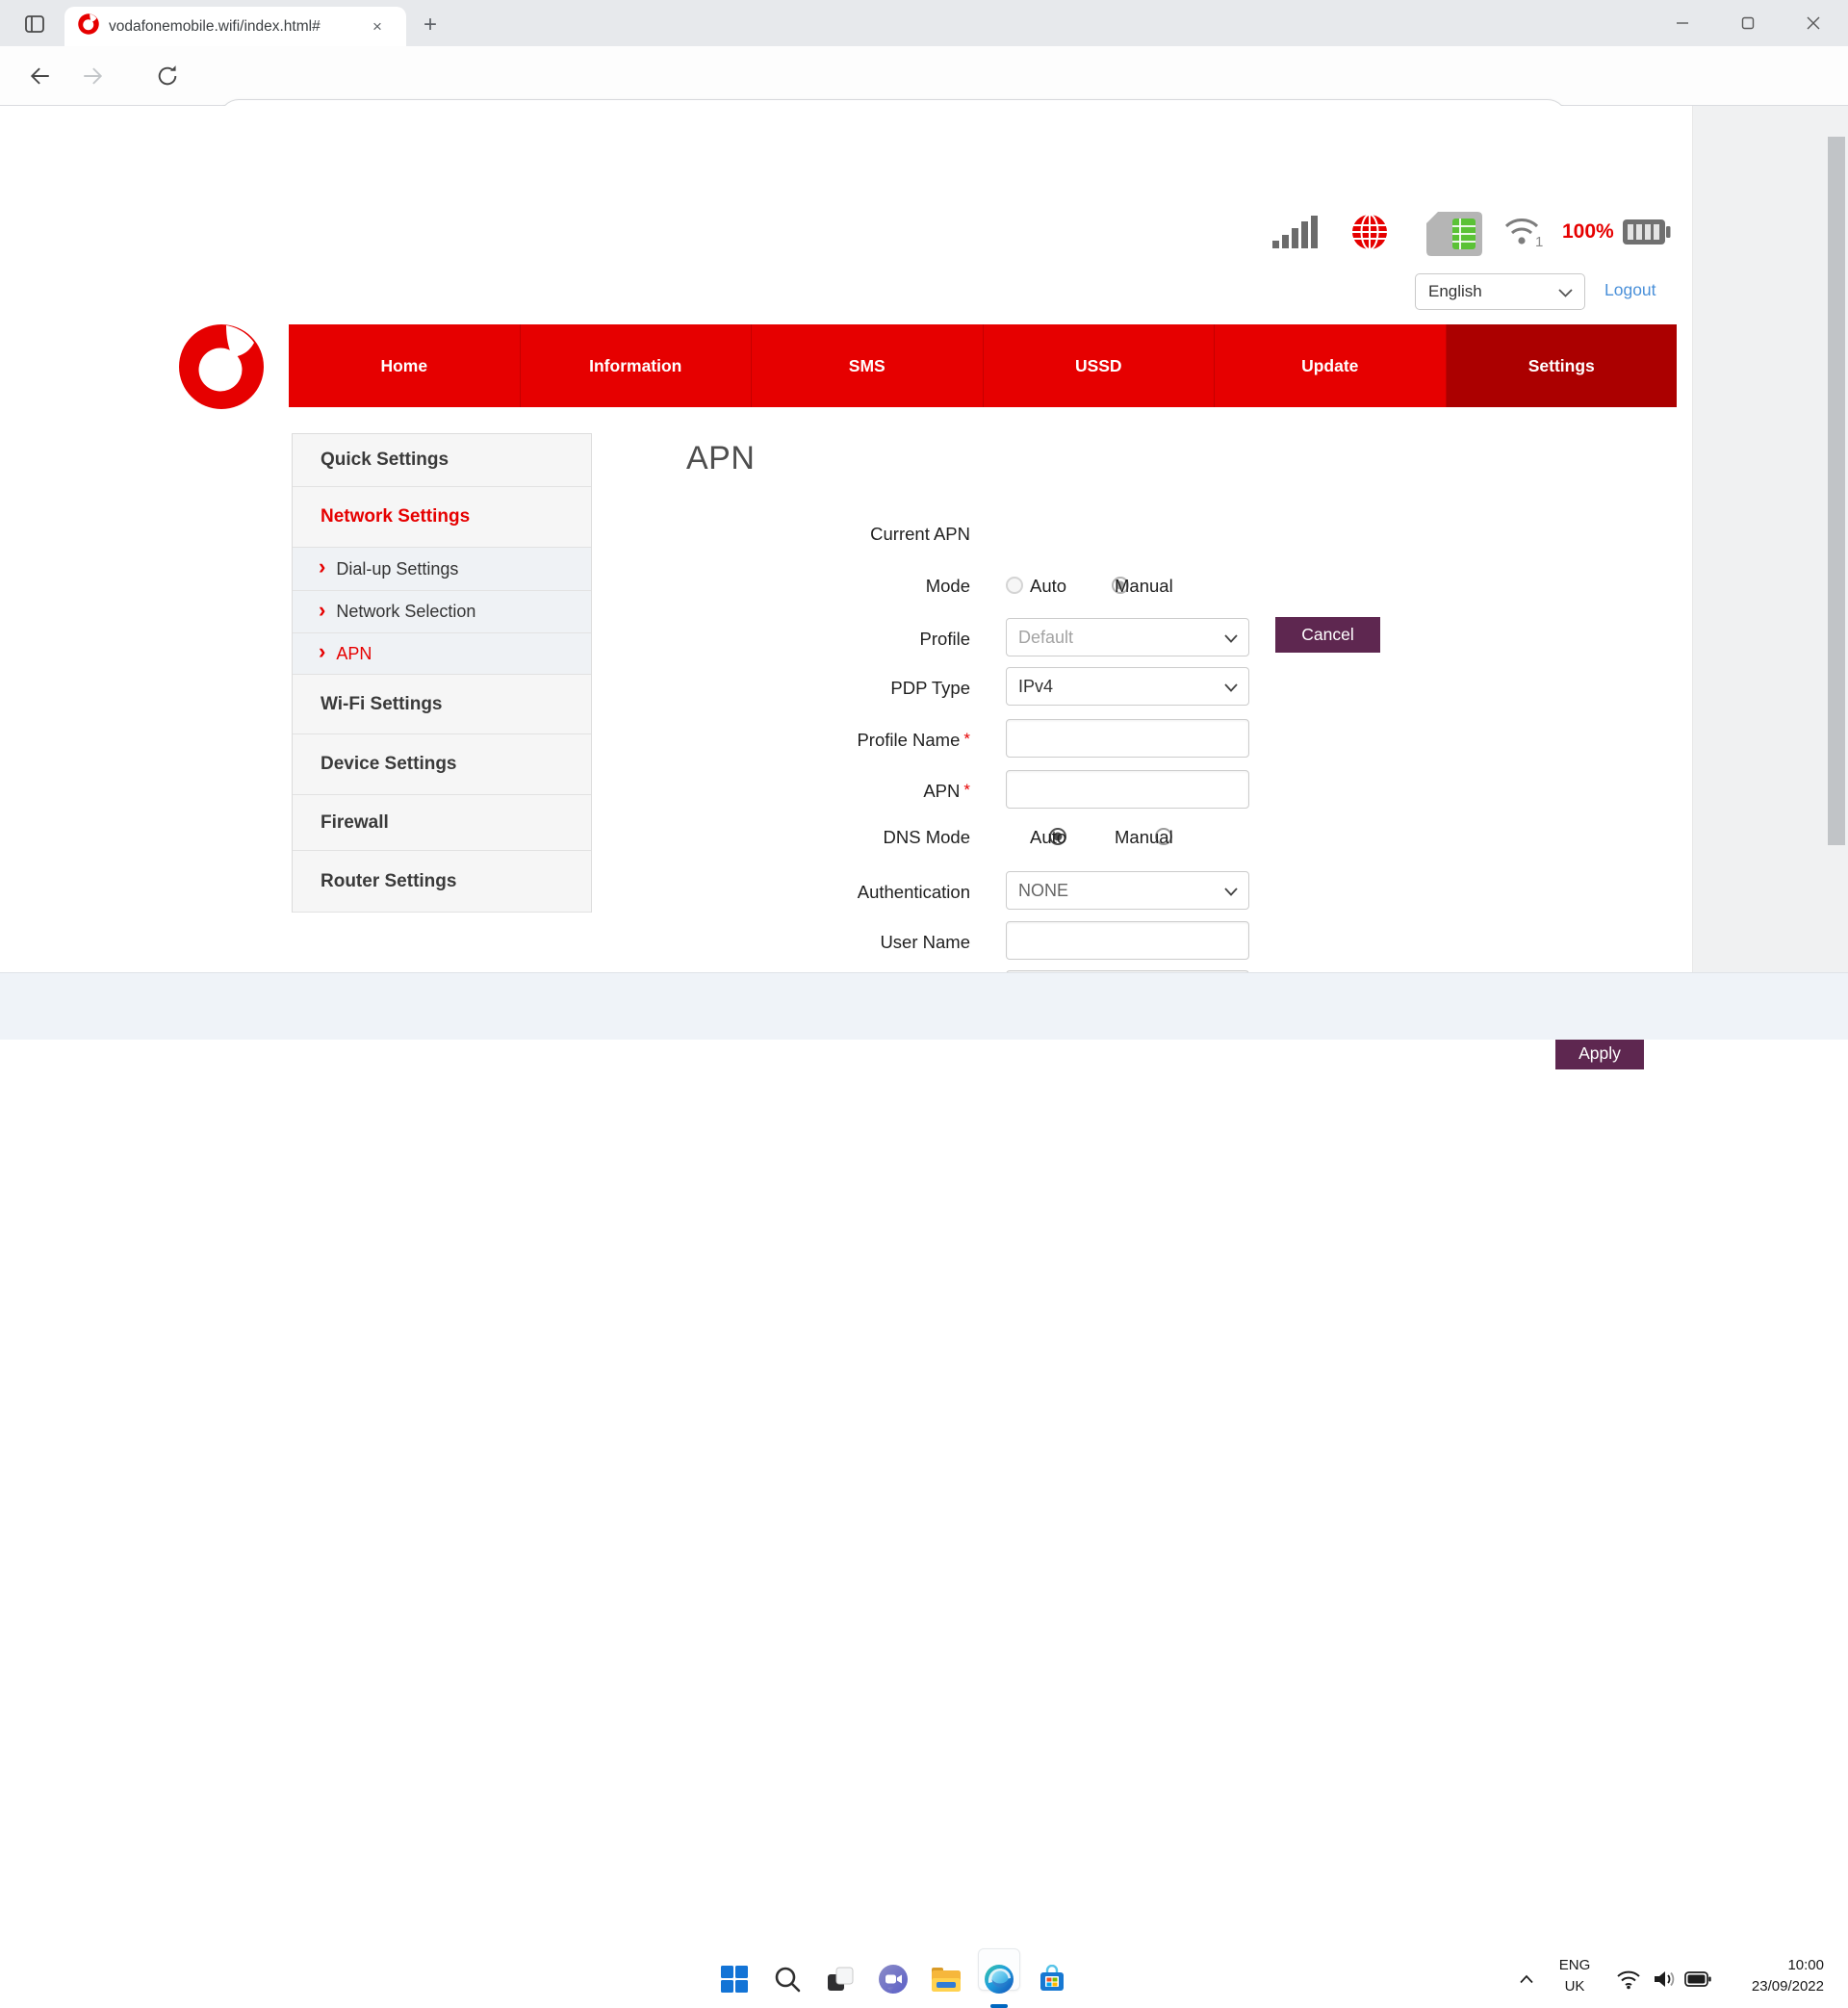  What do you see at coordinates (442, 517) in the screenshot?
I see `sidebar-item-network-settings: Network Settings` at bounding box center [442, 517].